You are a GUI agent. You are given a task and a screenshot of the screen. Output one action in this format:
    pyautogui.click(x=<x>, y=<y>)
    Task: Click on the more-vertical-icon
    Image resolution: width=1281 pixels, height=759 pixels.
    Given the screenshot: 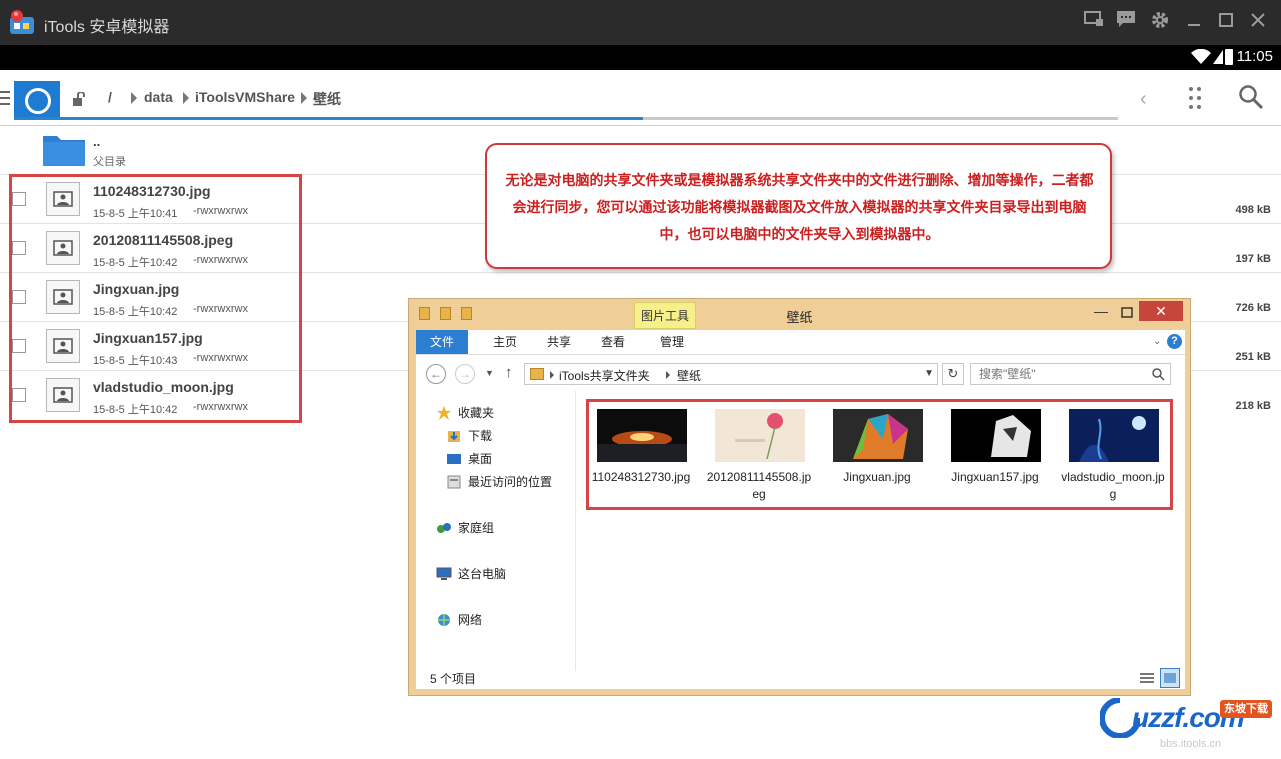 What is the action you would take?
    pyautogui.click(x=1195, y=98)
    